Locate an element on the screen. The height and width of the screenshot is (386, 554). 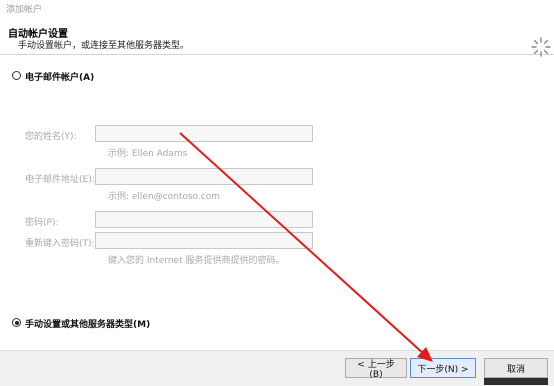
window-title: 添加帐户 is located at coordinates (24, 10).